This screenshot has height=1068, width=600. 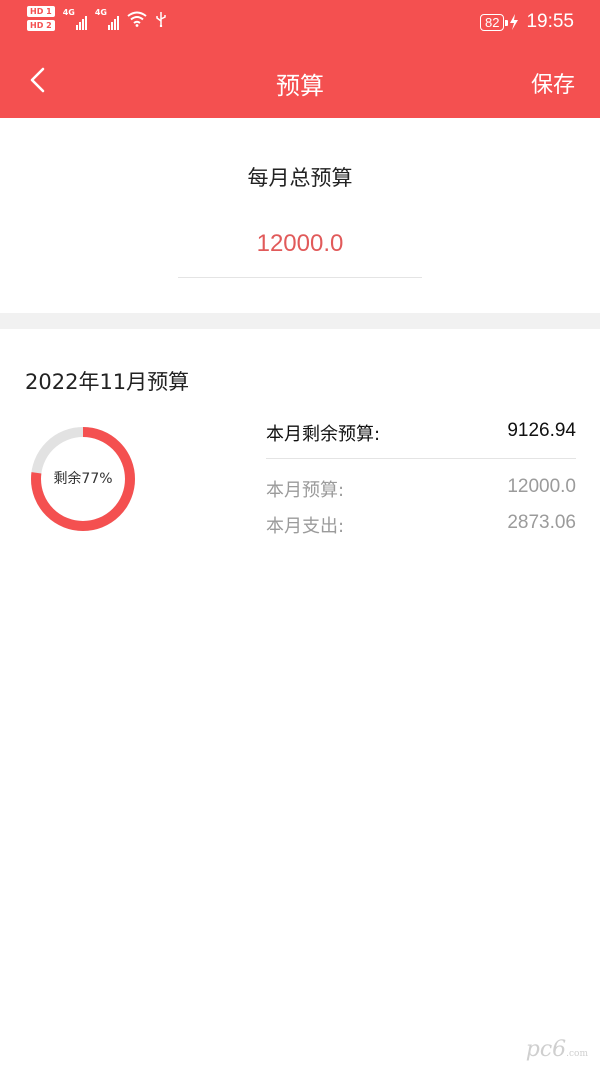 I want to click on status-left: HD 1 HD 2 4G 4G, so click(x=97, y=18).